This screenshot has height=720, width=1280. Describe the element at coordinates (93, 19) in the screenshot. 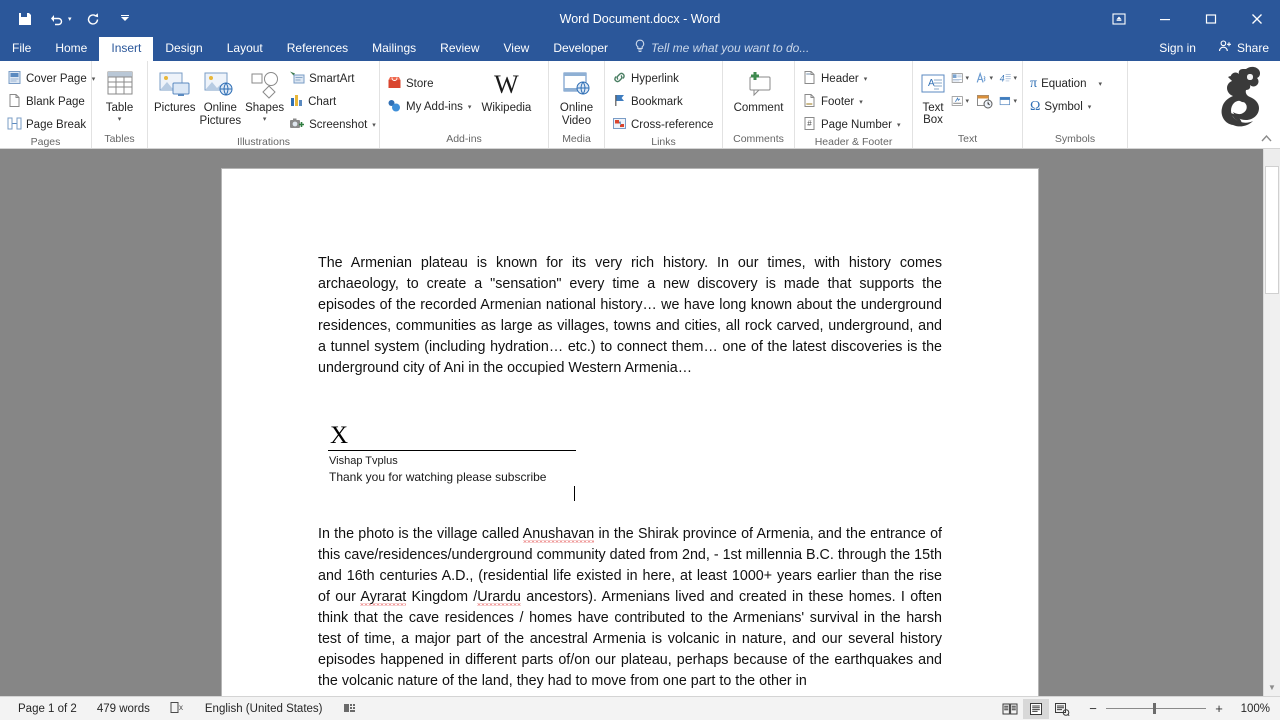

I see `redo-icon` at that location.